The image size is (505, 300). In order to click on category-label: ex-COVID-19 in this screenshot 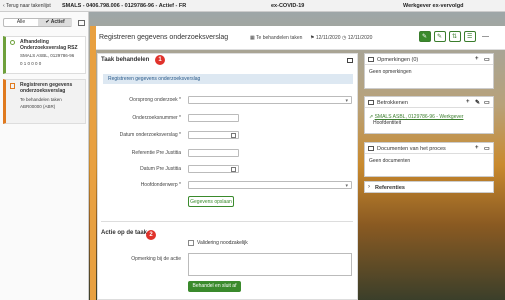, I will do `click(288, 6)`.